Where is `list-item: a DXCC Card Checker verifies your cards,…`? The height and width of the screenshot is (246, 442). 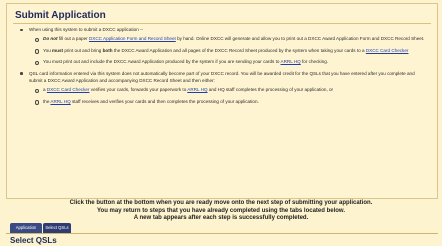
list-item: a DXCC Card Checker verifies your cards,… is located at coordinates (232, 90).